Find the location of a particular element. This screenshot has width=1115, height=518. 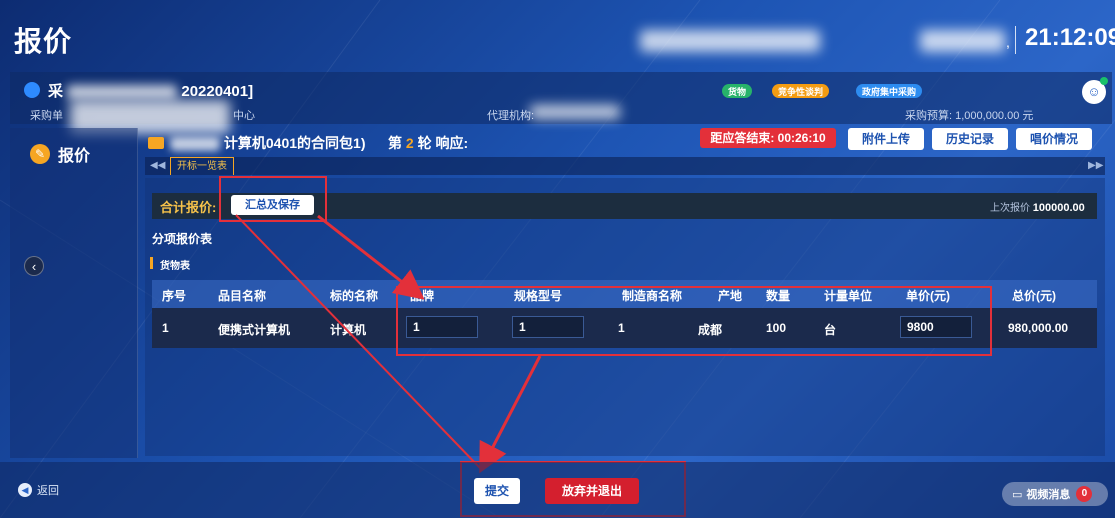

back-button: ◀ 返回 is located at coordinates (38, 490).